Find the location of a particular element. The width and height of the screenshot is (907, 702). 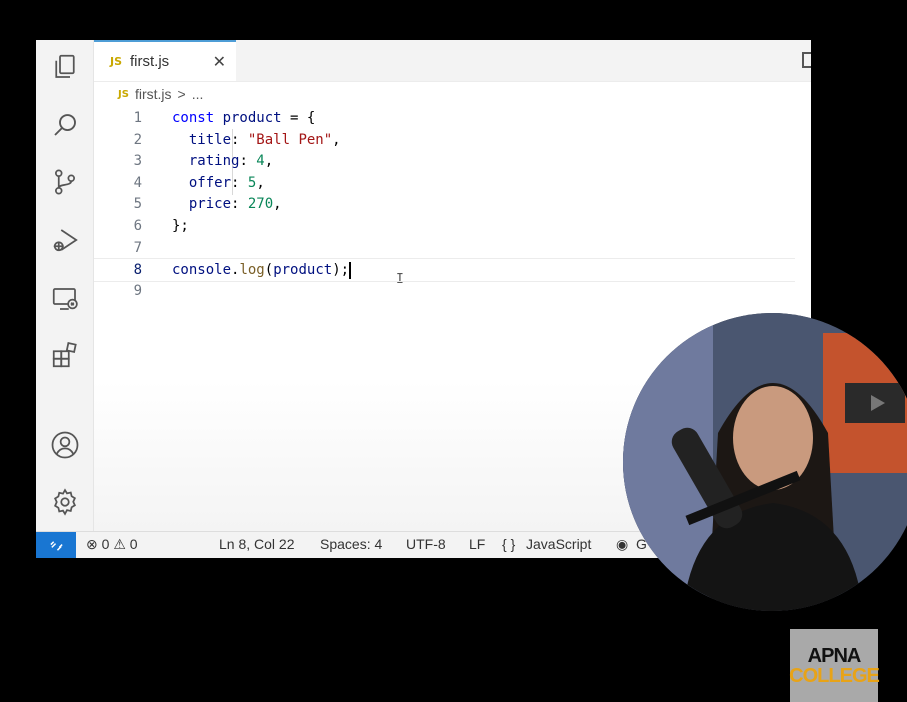

code-line: 5 price: 270, is located at coordinates (444, 204).